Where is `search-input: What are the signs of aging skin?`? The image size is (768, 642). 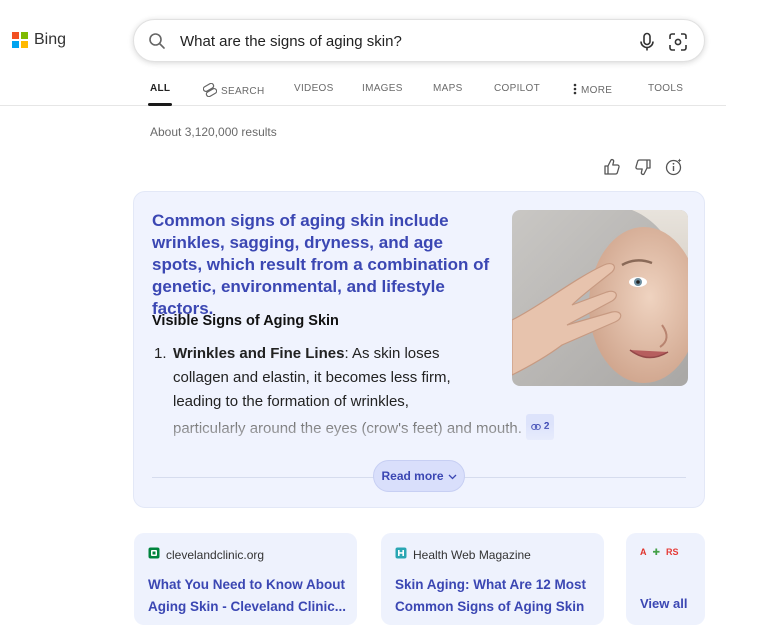 search-input: What are the signs of aging skin? is located at coordinates (291, 41).